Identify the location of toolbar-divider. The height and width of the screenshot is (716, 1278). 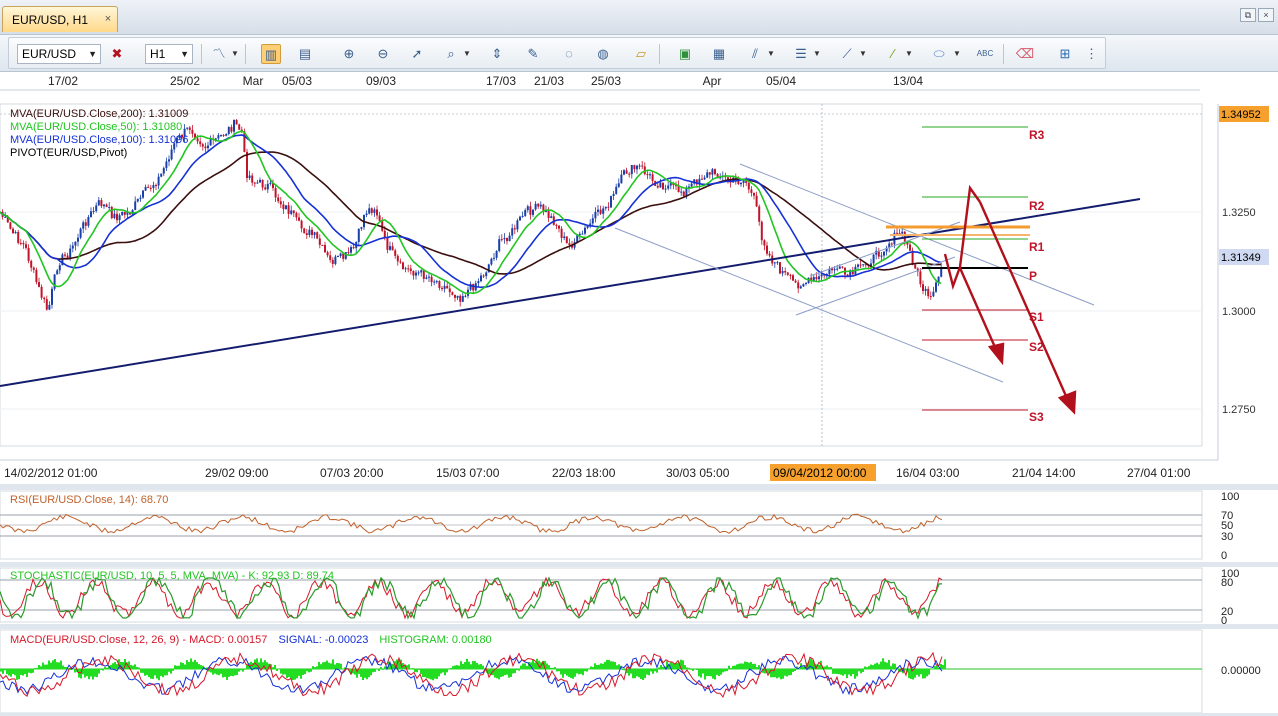
(659, 54).